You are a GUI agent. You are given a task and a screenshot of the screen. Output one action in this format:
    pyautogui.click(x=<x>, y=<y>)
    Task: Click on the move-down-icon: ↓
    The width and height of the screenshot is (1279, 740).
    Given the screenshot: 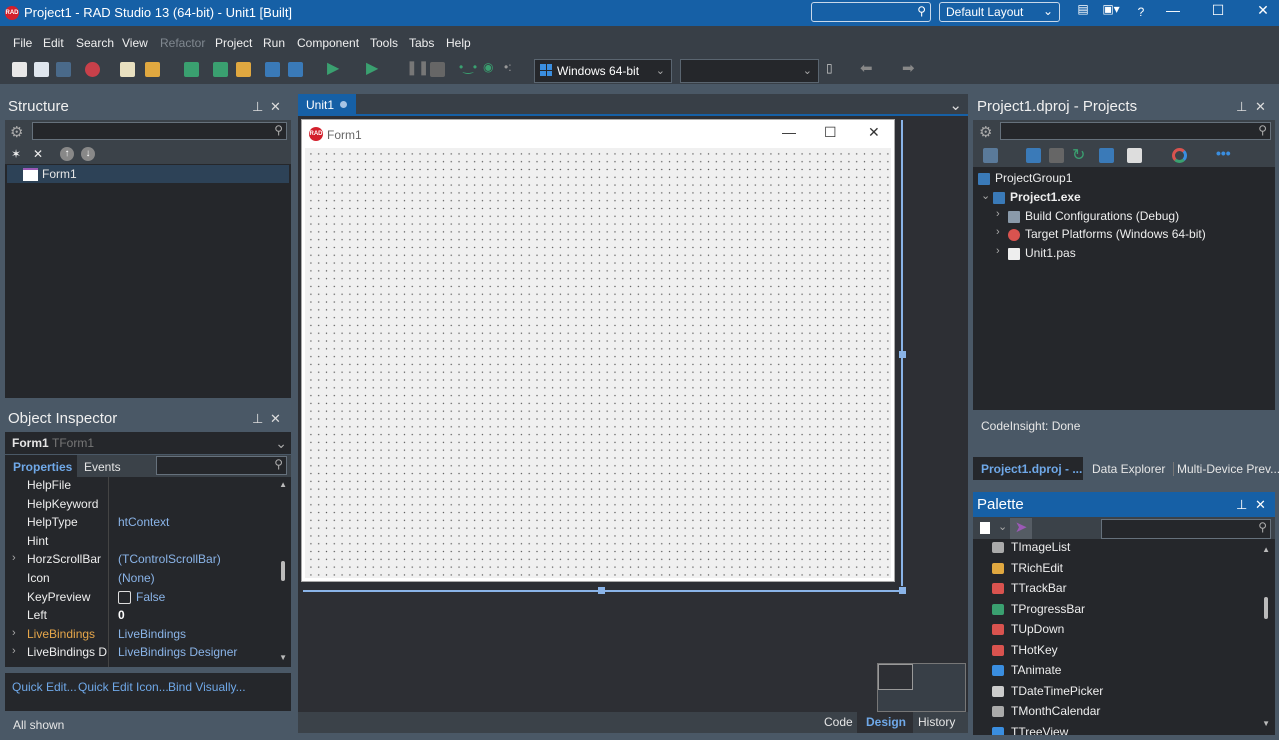 What is the action you would take?
    pyautogui.click(x=88, y=154)
    